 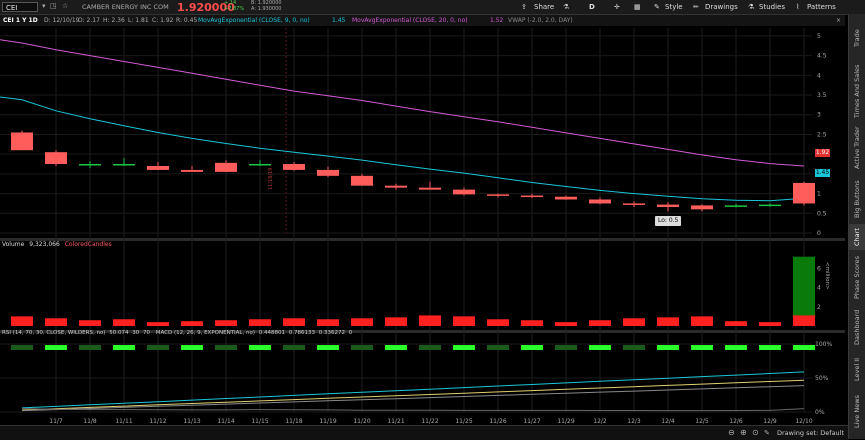 I want to click on tab-active-trader: Active Trader, so click(x=857, y=148).